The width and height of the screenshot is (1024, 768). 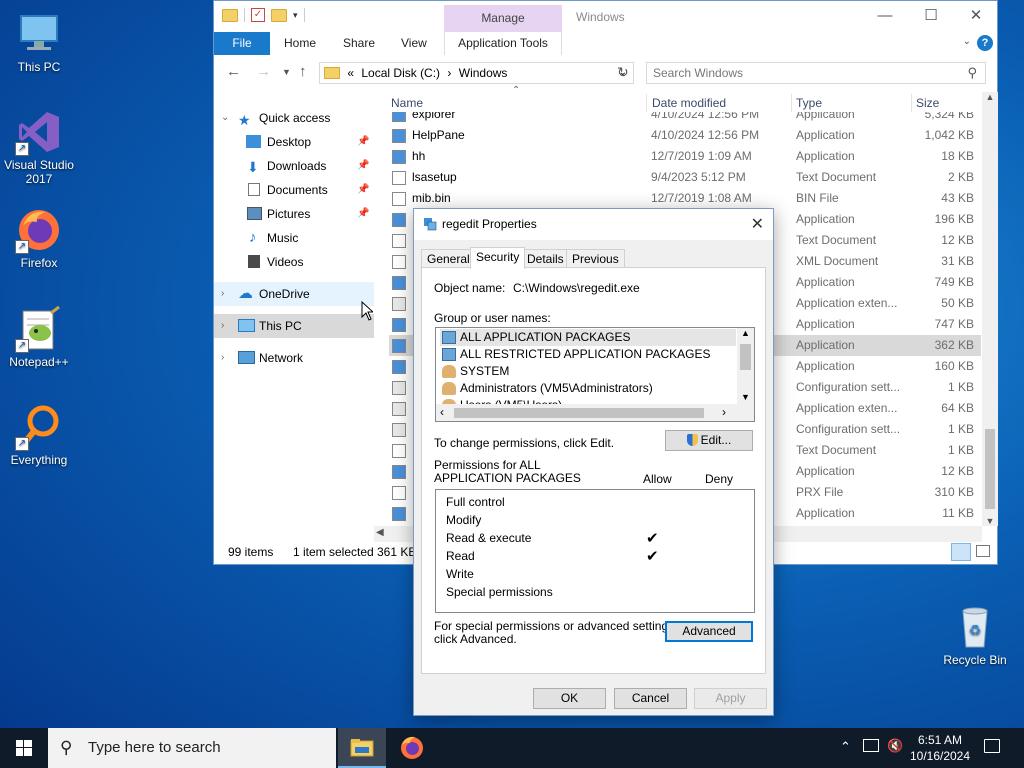 What do you see at coordinates (350, 73) in the screenshot?
I see `breadcrumb-prefix: «` at bounding box center [350, 73].